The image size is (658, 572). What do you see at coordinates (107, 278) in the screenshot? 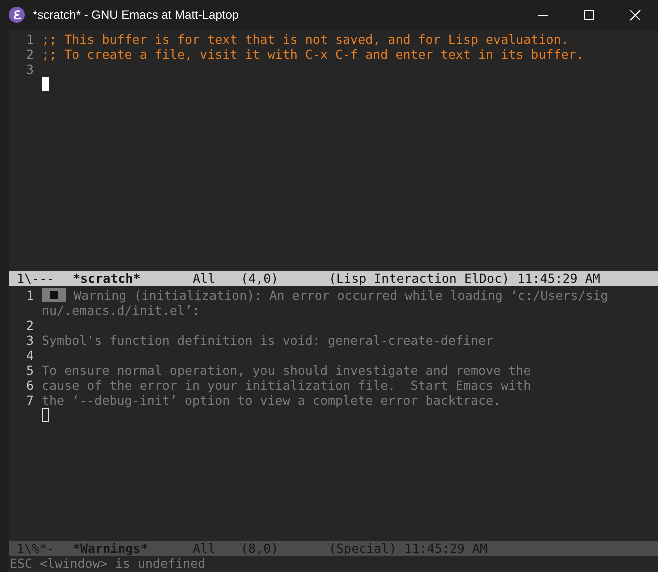
I see `buffer-name: *scratch*` at bounding box center [107, 278].